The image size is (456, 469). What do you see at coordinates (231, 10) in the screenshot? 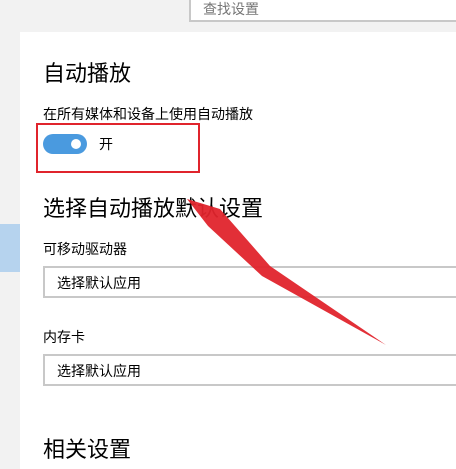
I see `search-placeholder: 查找设置` at bounding box center [231, 10].